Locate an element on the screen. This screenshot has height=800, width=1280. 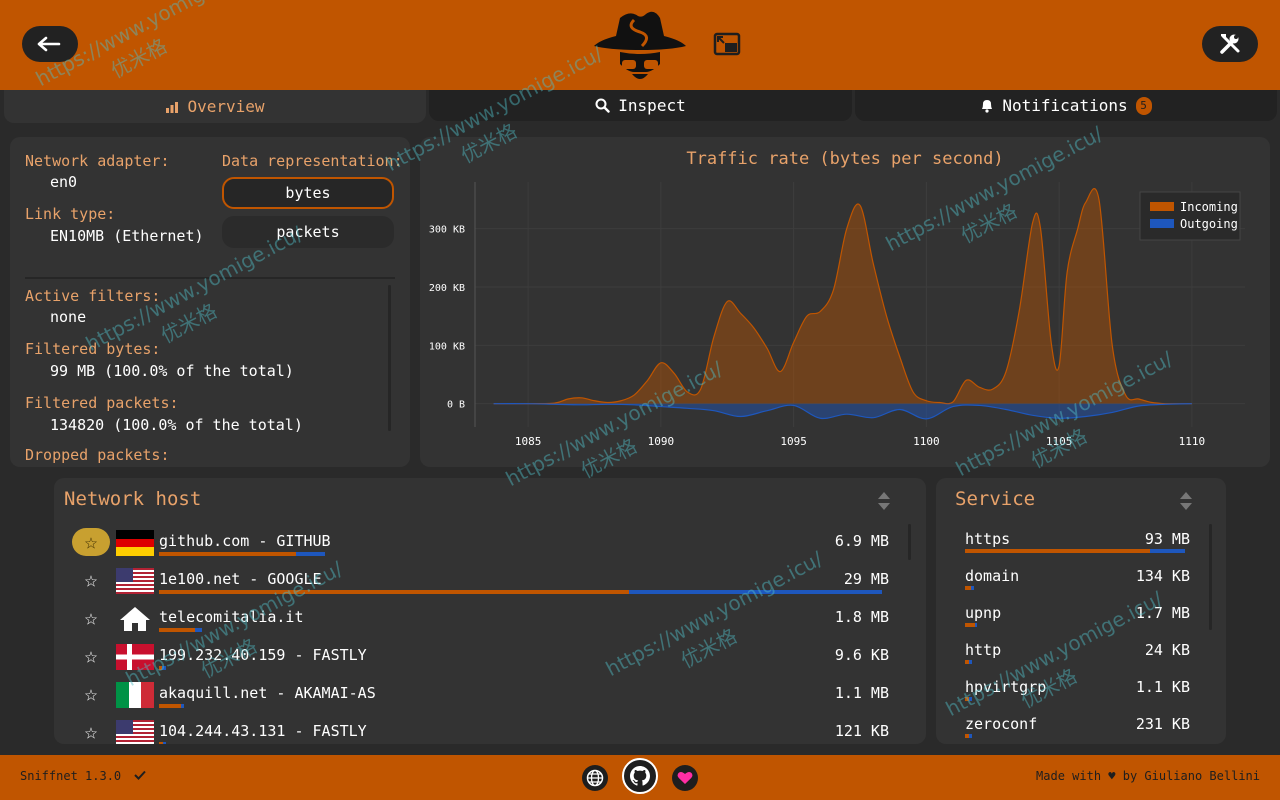
divider is located at coordinates (210, 278).